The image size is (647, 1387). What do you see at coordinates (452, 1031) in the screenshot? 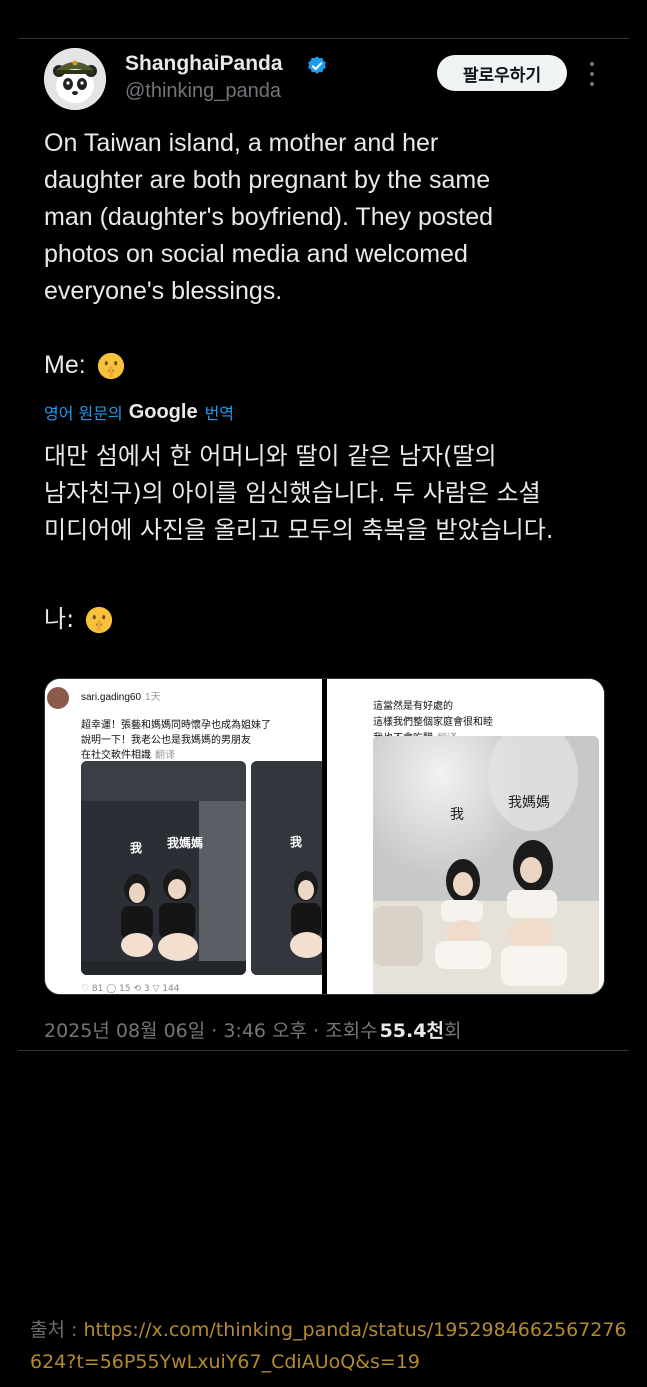
I see `view-count-suffix: 회` at bounding box center [452, 1031].